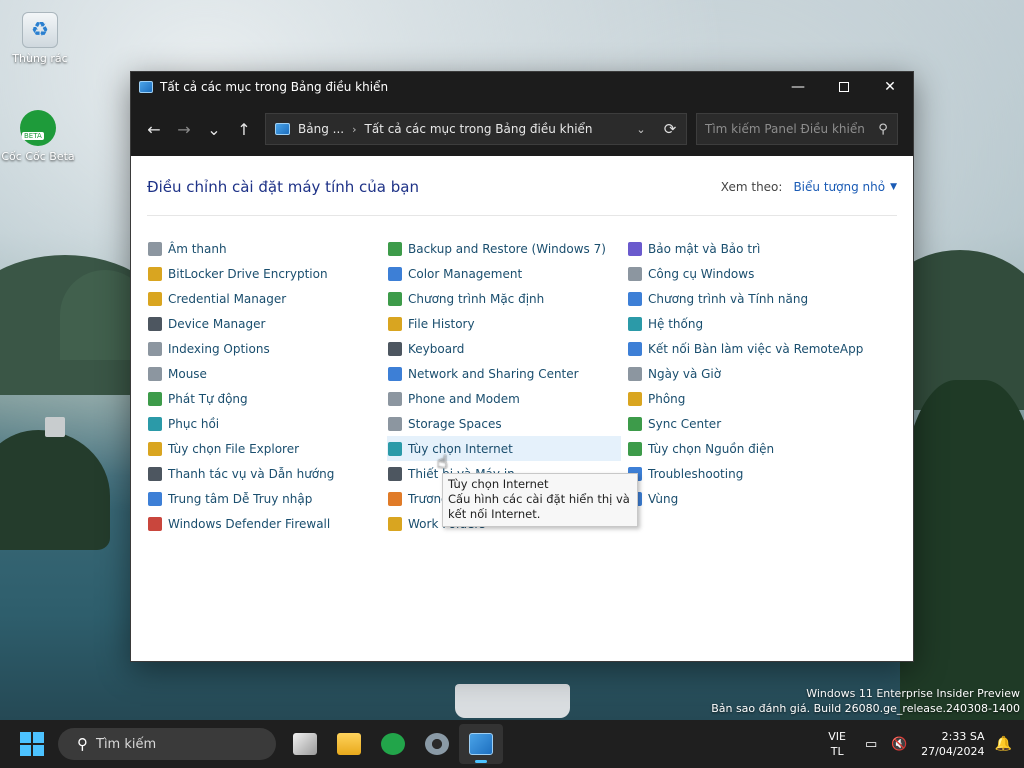  I want to click on taskbar-app-settings, so click(437, 744).